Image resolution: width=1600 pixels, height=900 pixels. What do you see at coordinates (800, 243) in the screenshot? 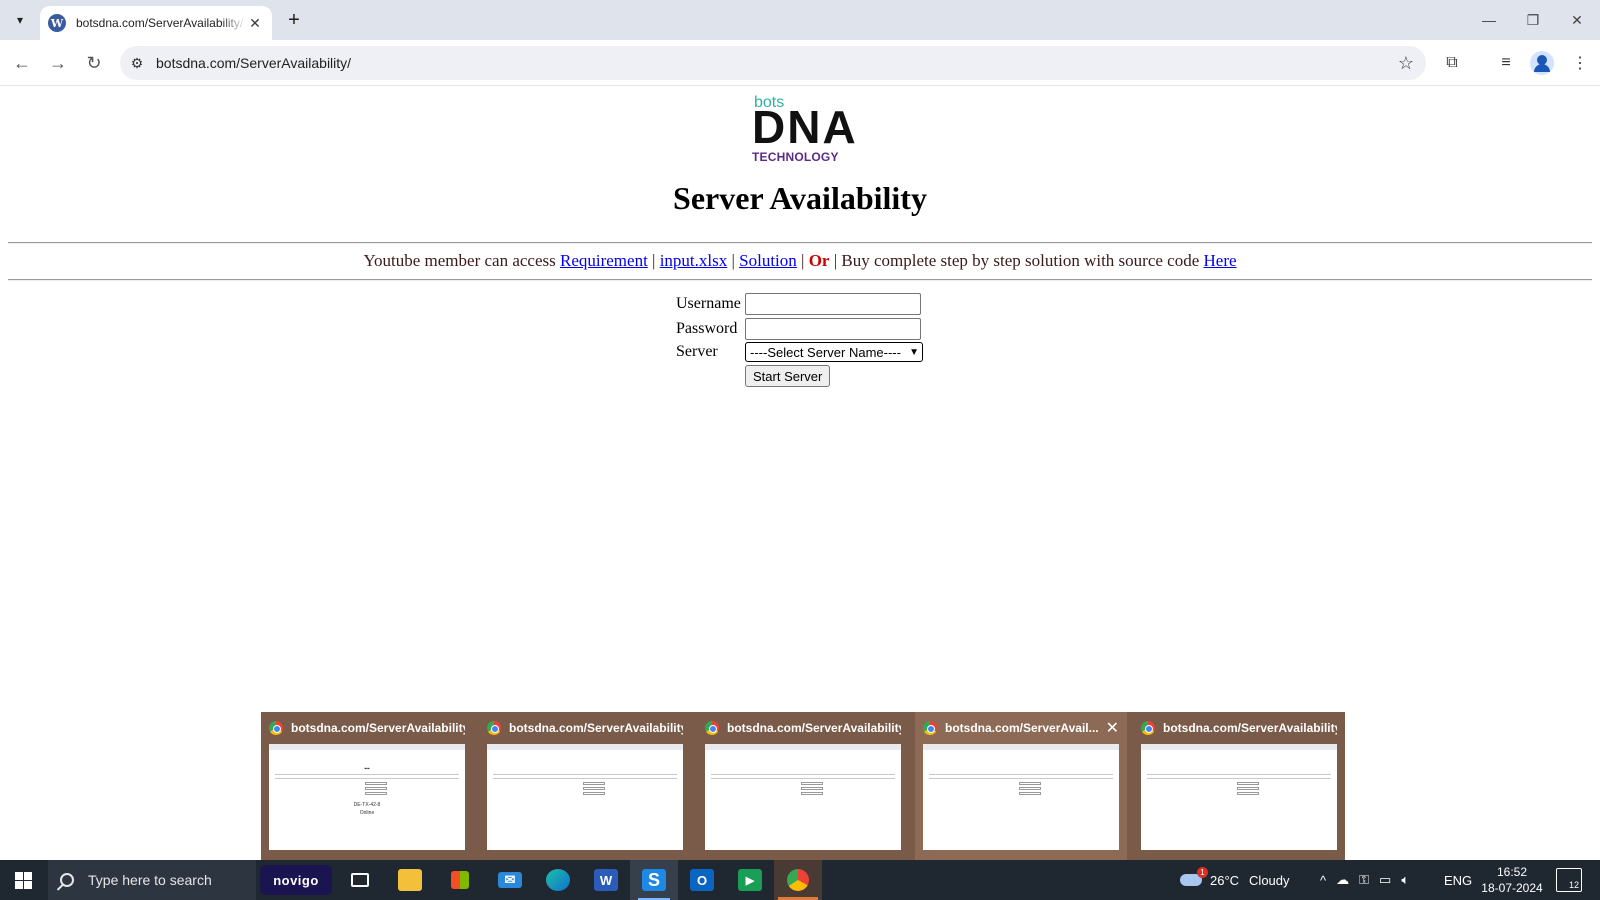
I see `divider-top` at bounding box center [800, 243].